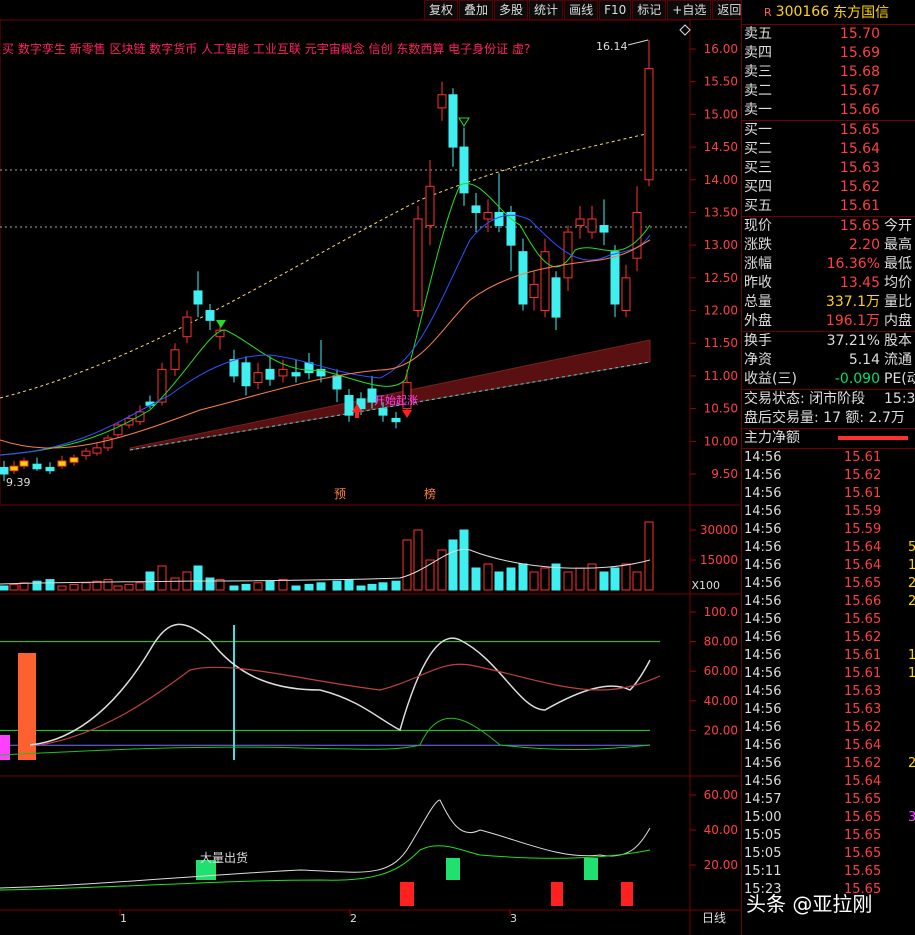  What do you see at coordinates (828, 360) in the screenshot?
I see `quote2-row: 净资 5.14 流通` at bounding box center [828, 360].